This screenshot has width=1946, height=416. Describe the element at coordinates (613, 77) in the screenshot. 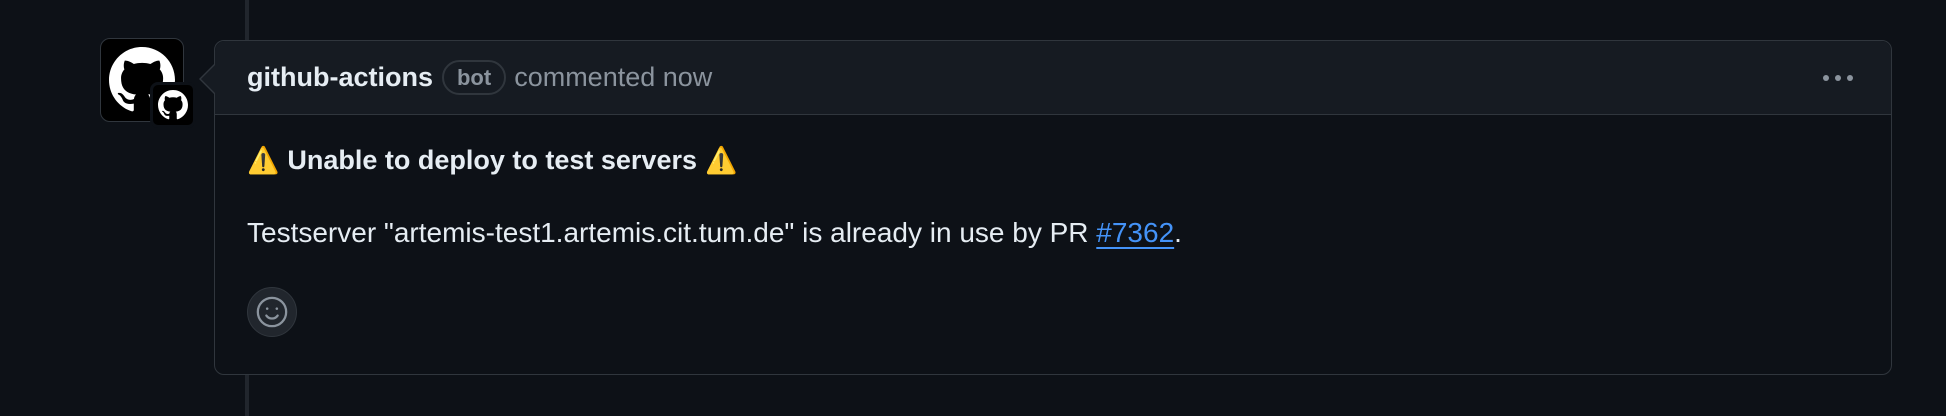

I see `comment-timestamp: commented now` at that location.